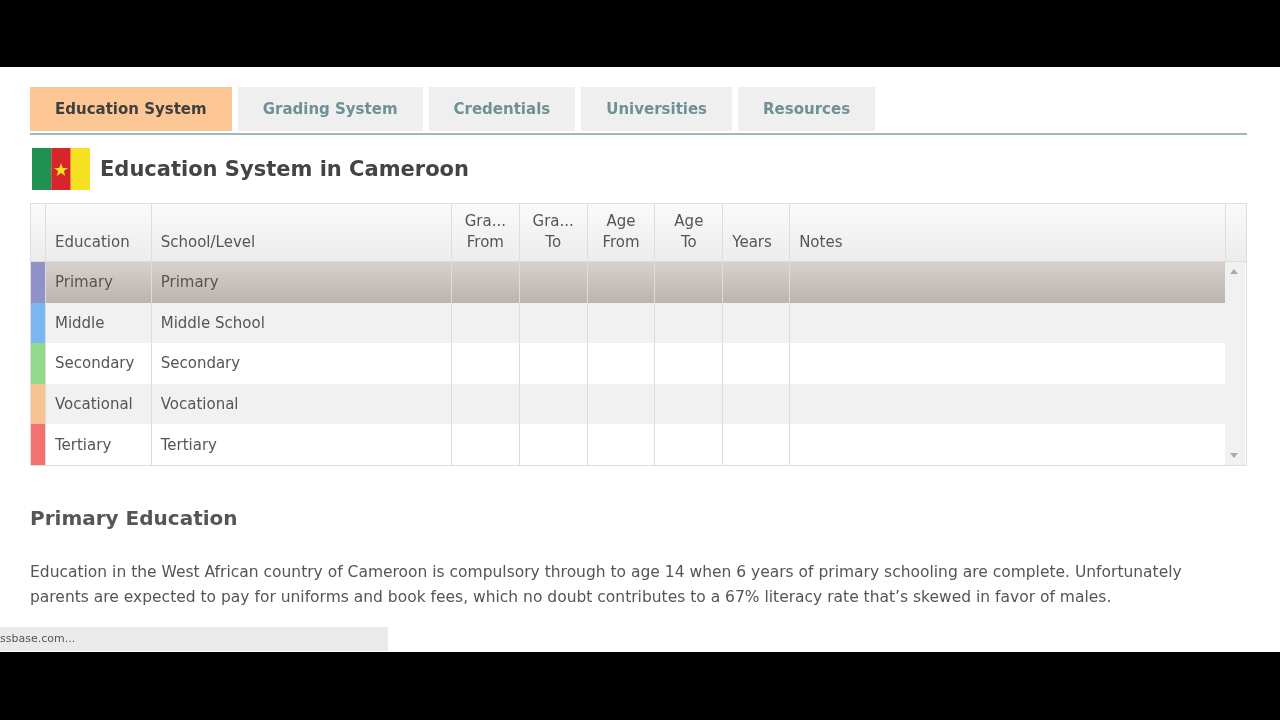 The height and width of the screenshot is (720, 1280). I want to click on section-heading: Primary Education, so click(134, 517).